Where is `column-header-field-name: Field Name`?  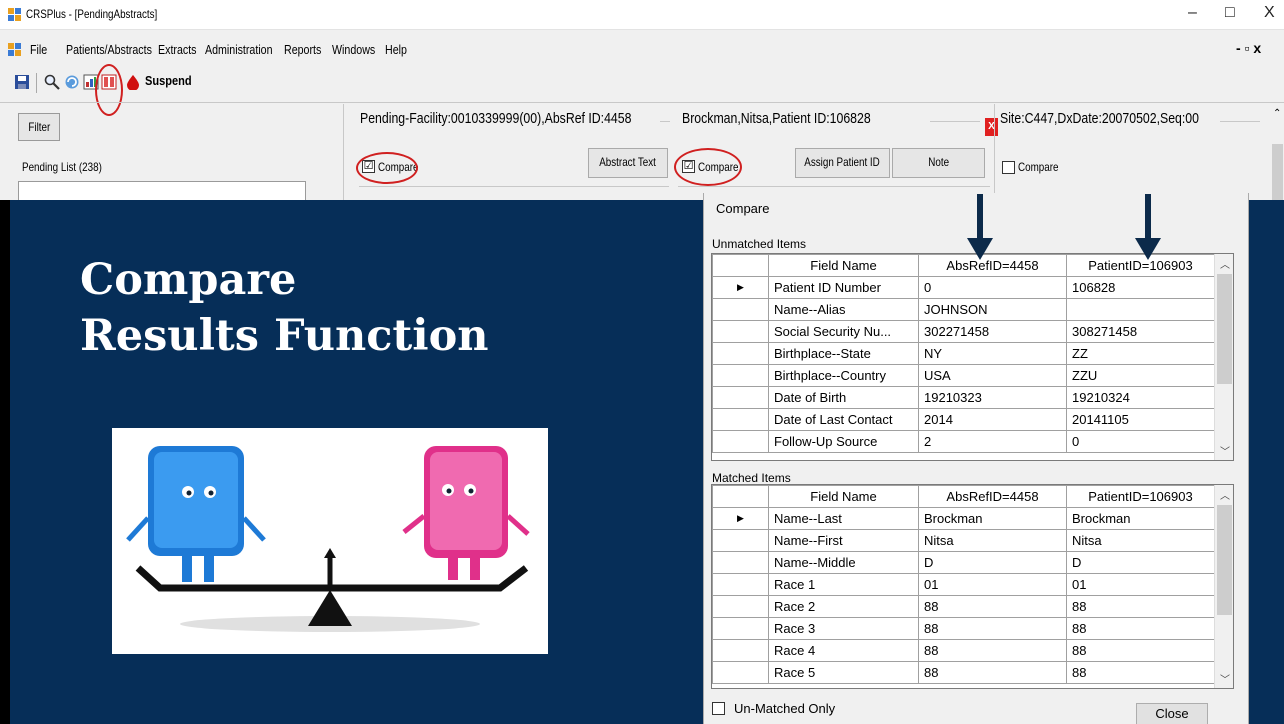 column-header-field-name: Field Name is located at coordinates (843, 265).